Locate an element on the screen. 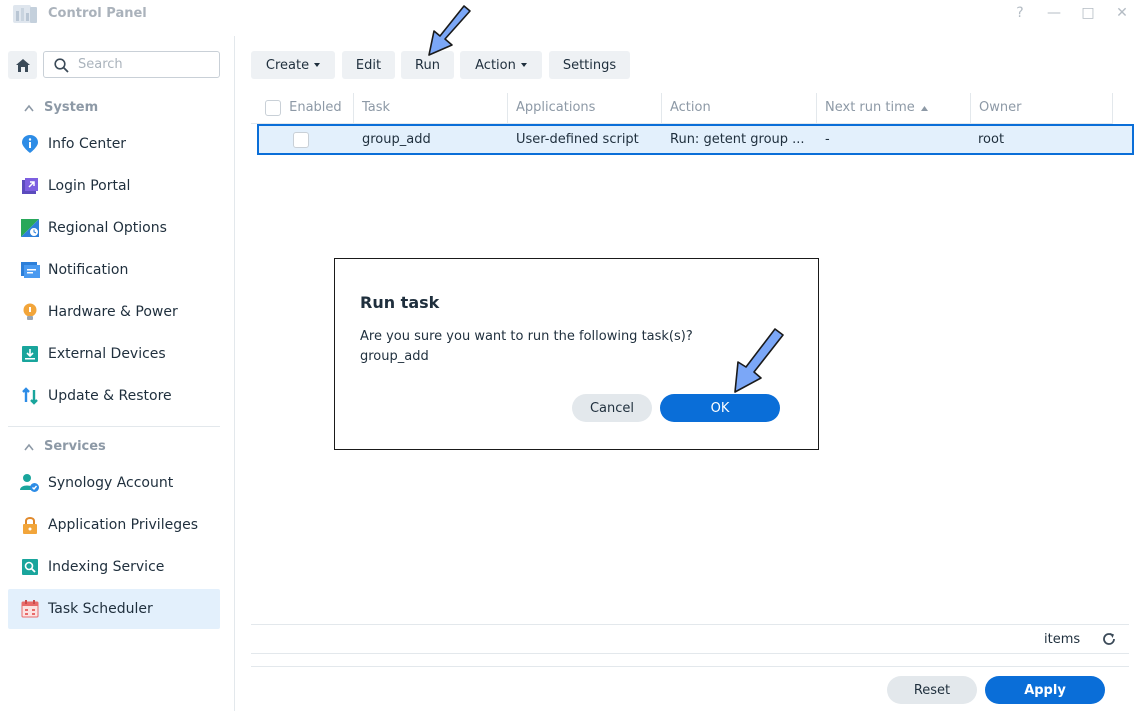 This screenshot has width=1142, height=711. regional-options-icon is located at coordinates (30, 228).